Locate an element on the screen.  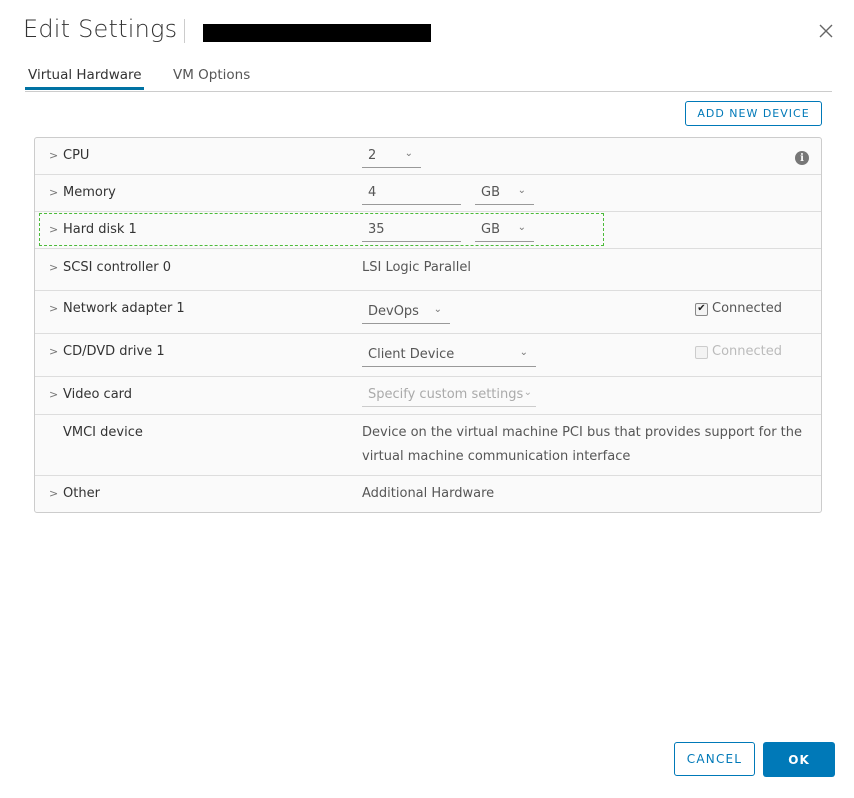
add-new-device-button: ADD NEW DEVICE is located at coordinates (753, 113).